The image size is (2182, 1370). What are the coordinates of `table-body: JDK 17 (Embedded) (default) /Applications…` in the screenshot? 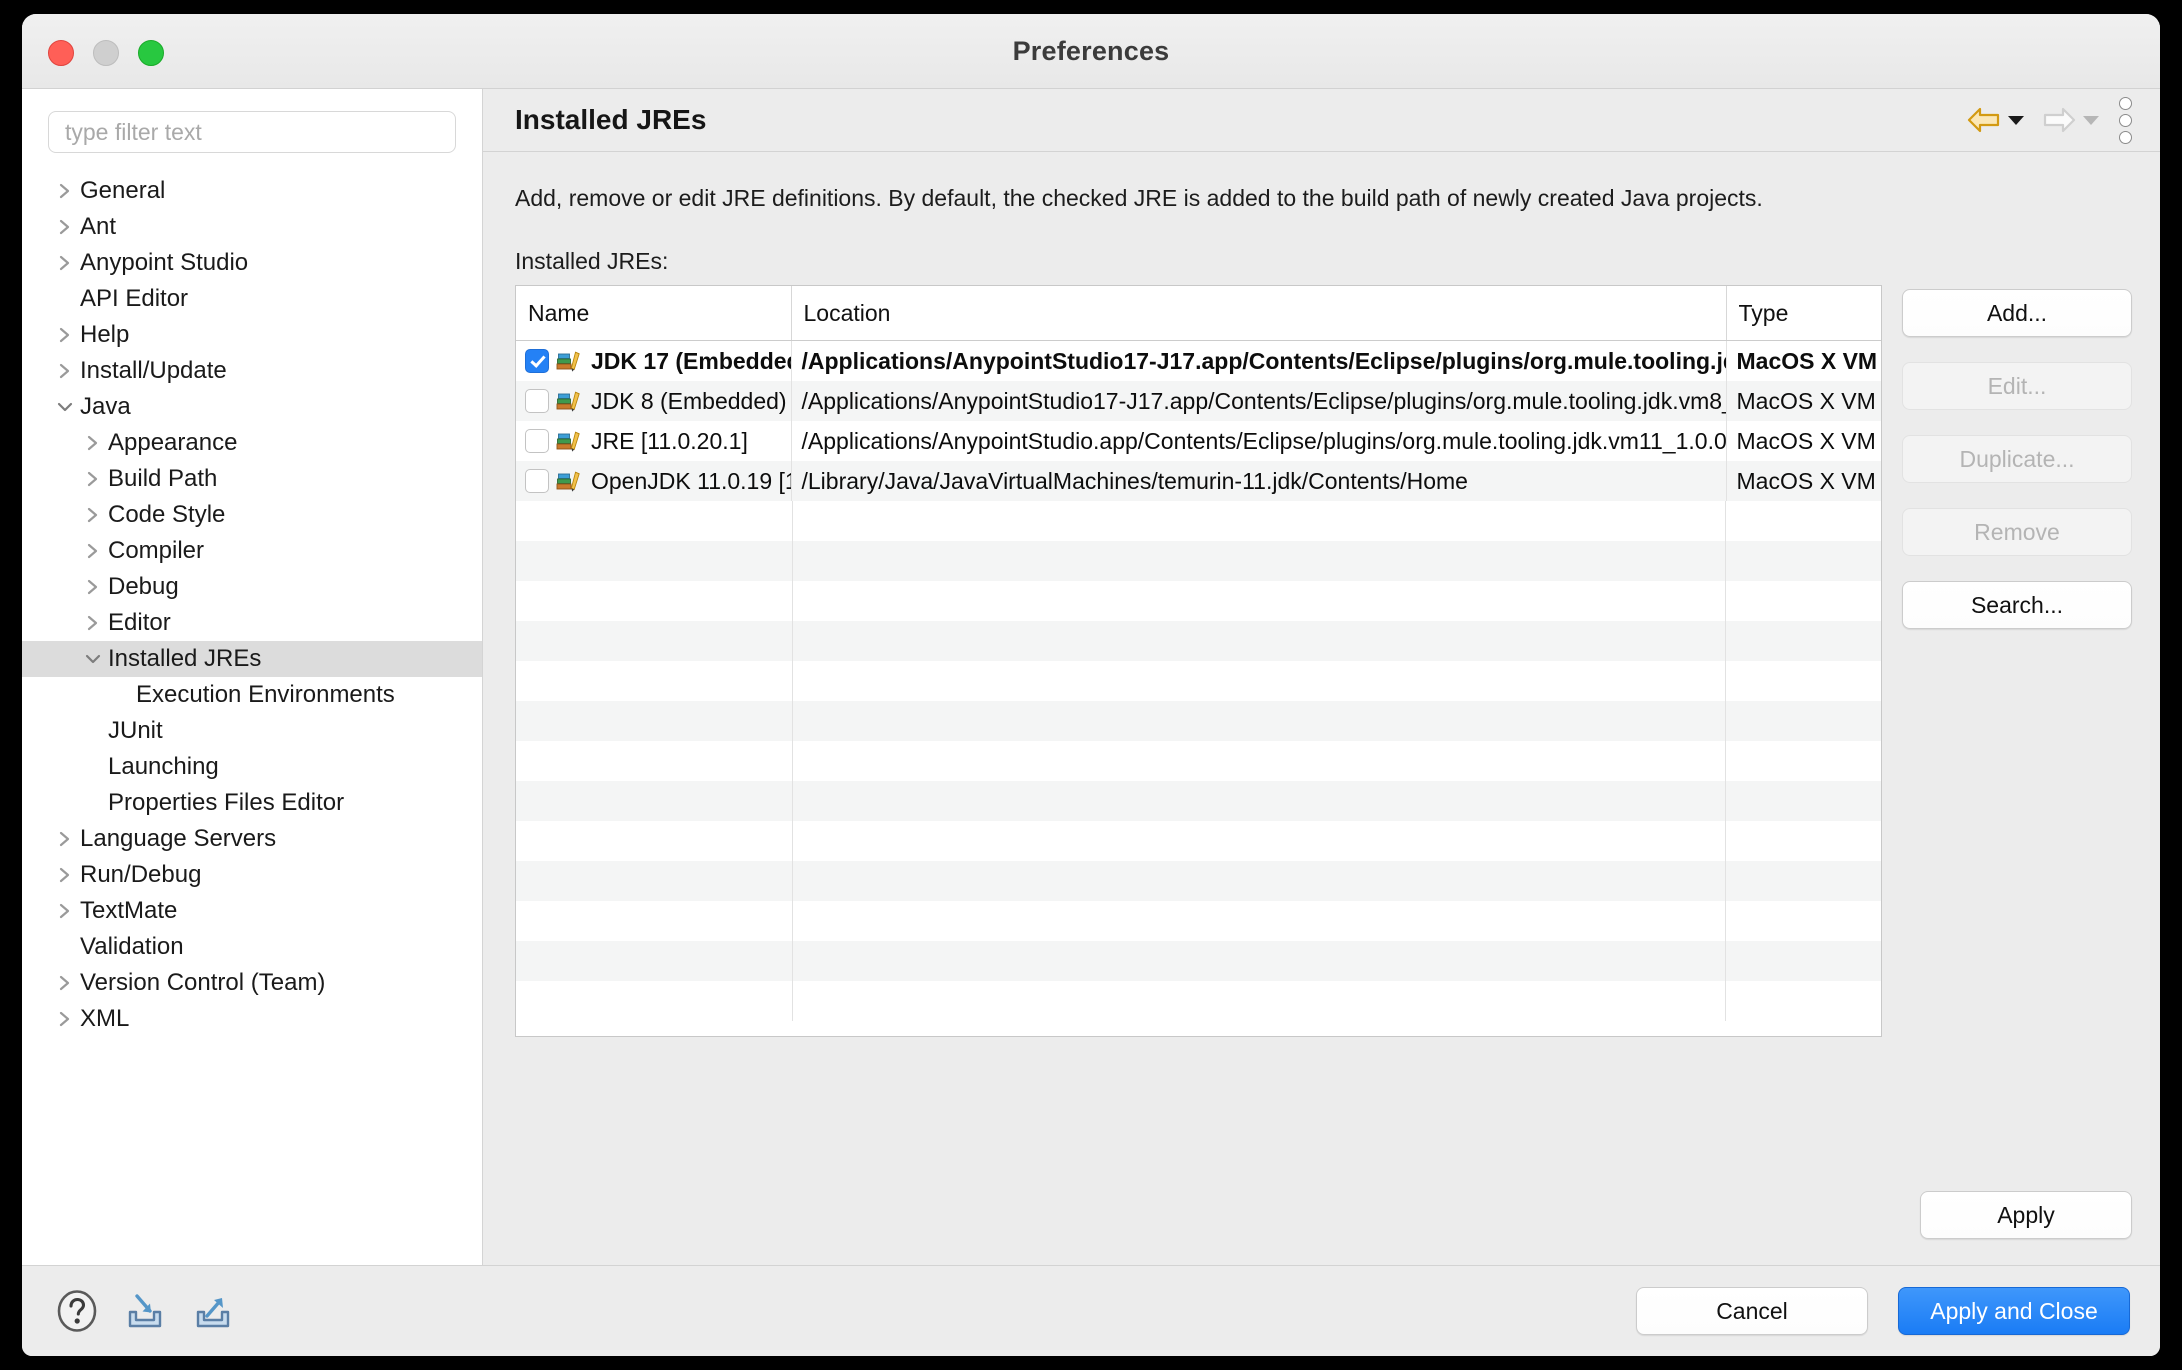 It's located at (1198, 420).